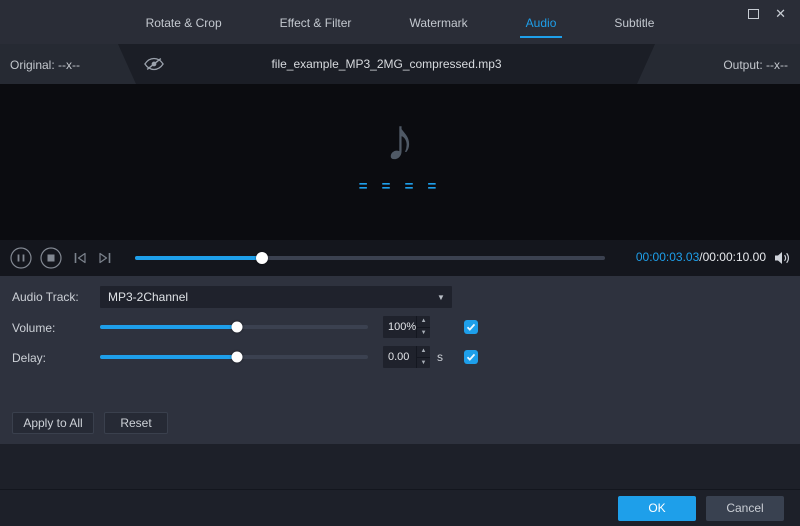  What do you see at coordinates (423, 333) in the screenshot?
I see `volume-spin-down-icon: ▼` at bounding box center [423, 333].